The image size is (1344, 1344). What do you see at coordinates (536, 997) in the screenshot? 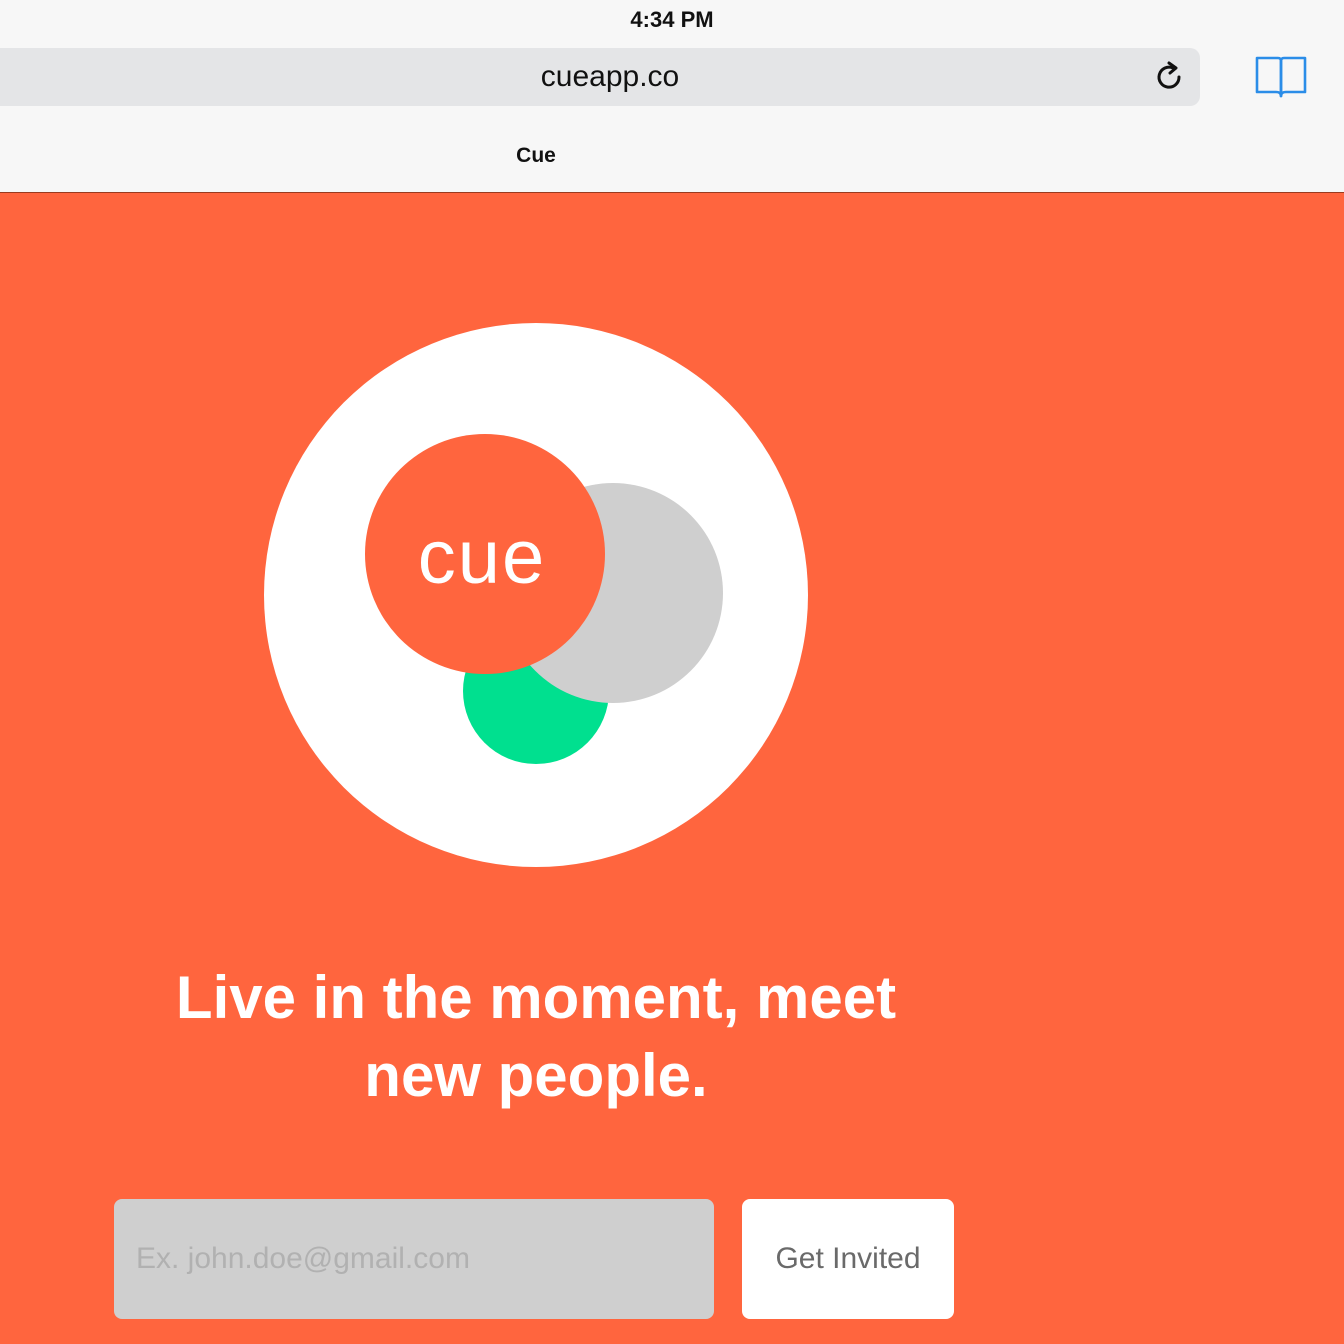
I see `headline-line-1: Live in the moment, meet` at bounding box center [536, 997].